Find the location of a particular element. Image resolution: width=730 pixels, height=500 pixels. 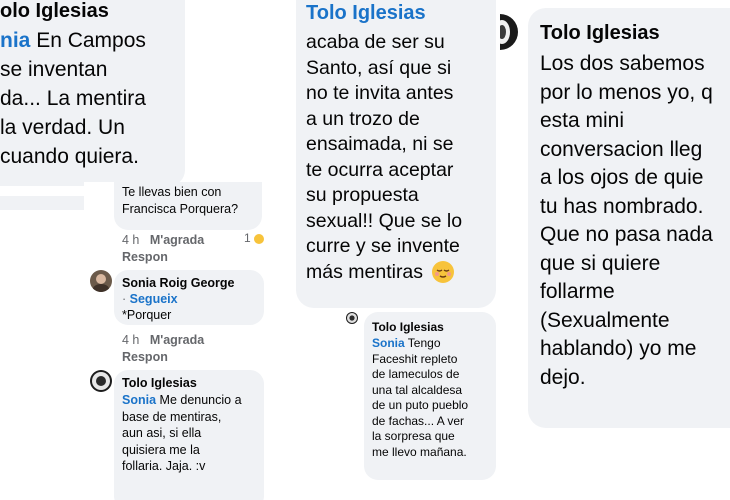

follow-link: · Segueix is located at coordinates (150, 299).